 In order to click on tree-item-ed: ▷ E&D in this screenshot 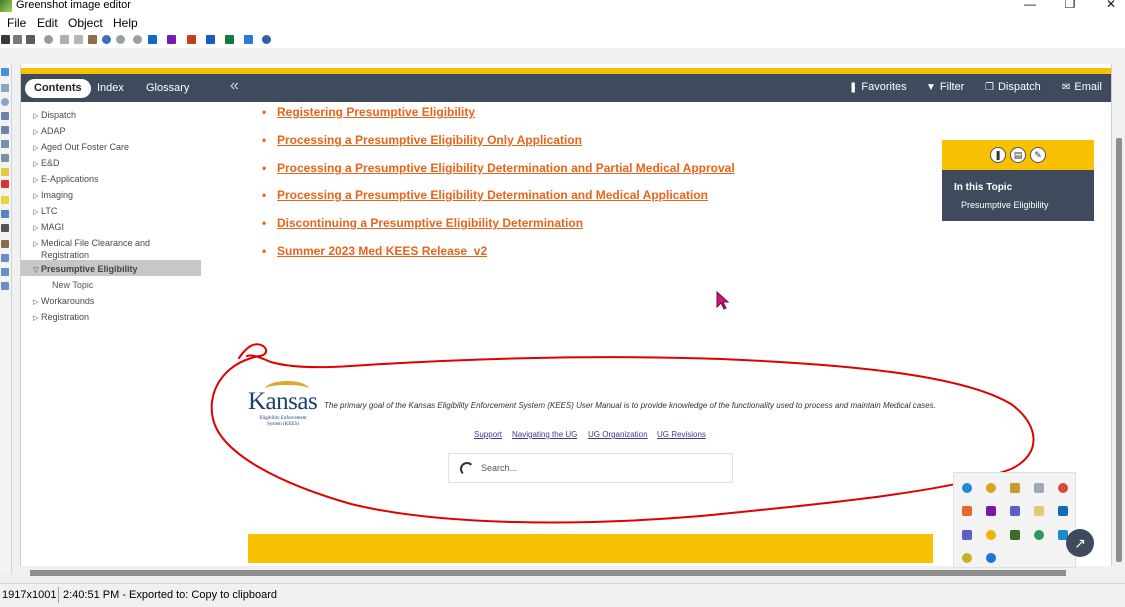, I will do `click(46, 164)`.